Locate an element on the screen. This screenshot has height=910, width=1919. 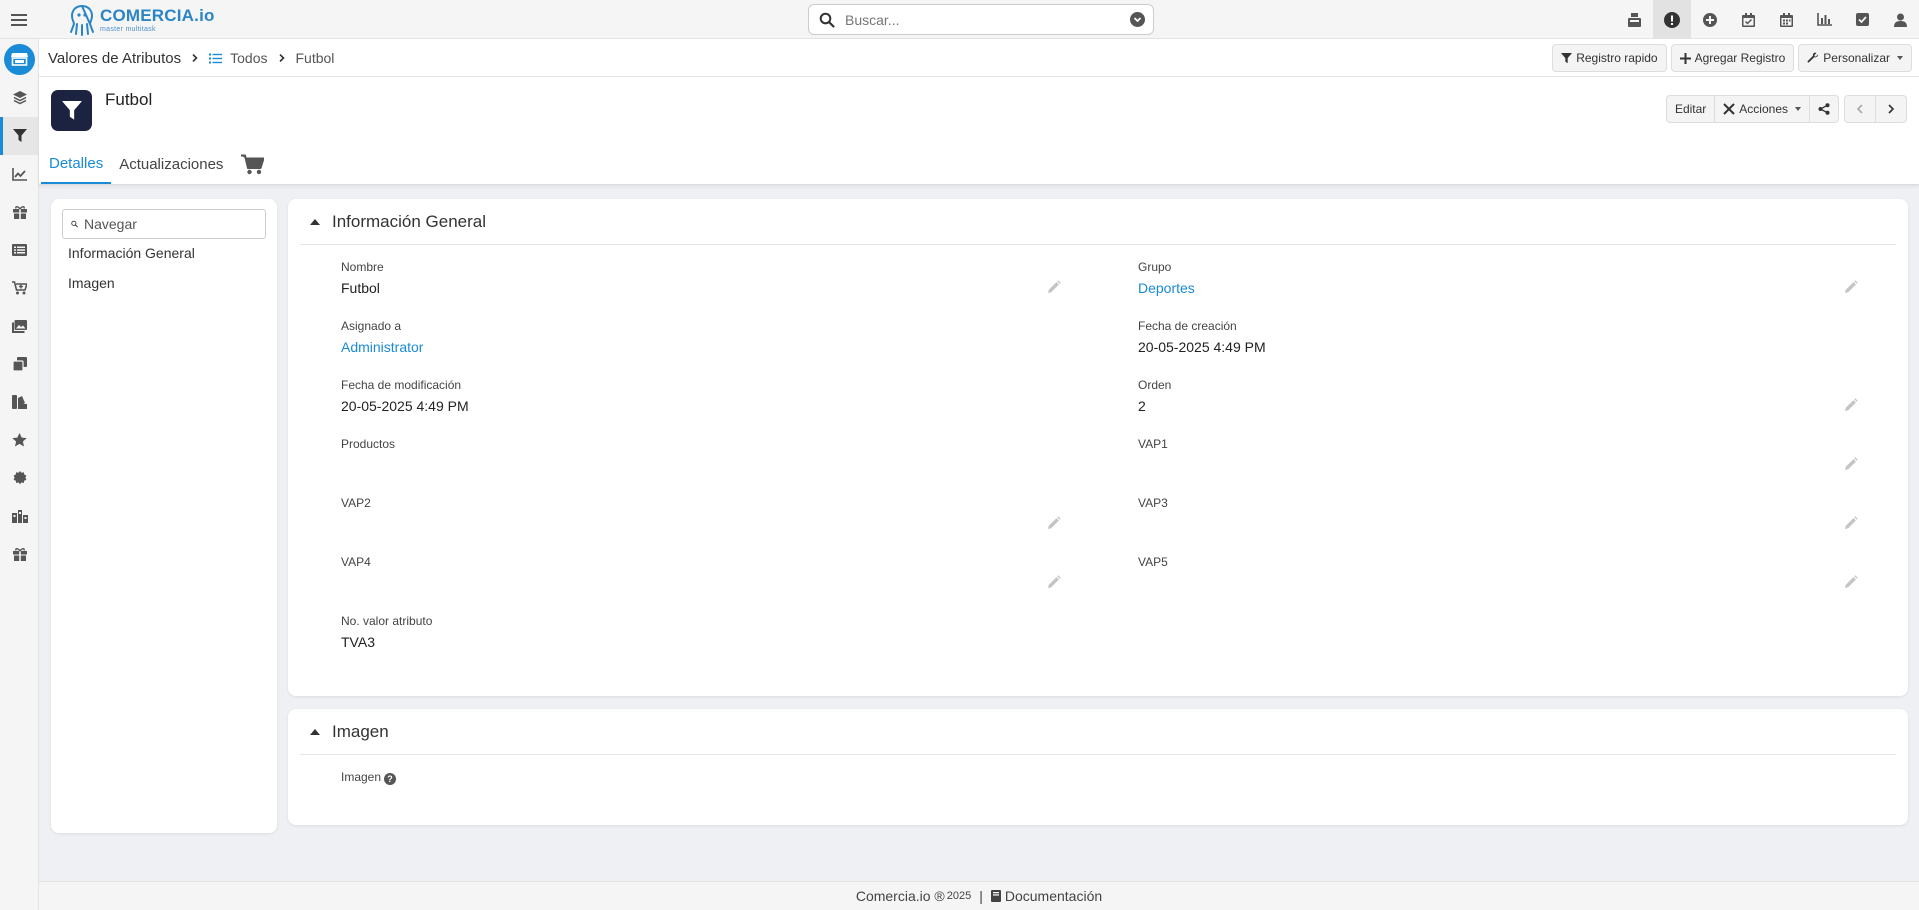
field-productos: Productos is located at coordinates (701, 466).